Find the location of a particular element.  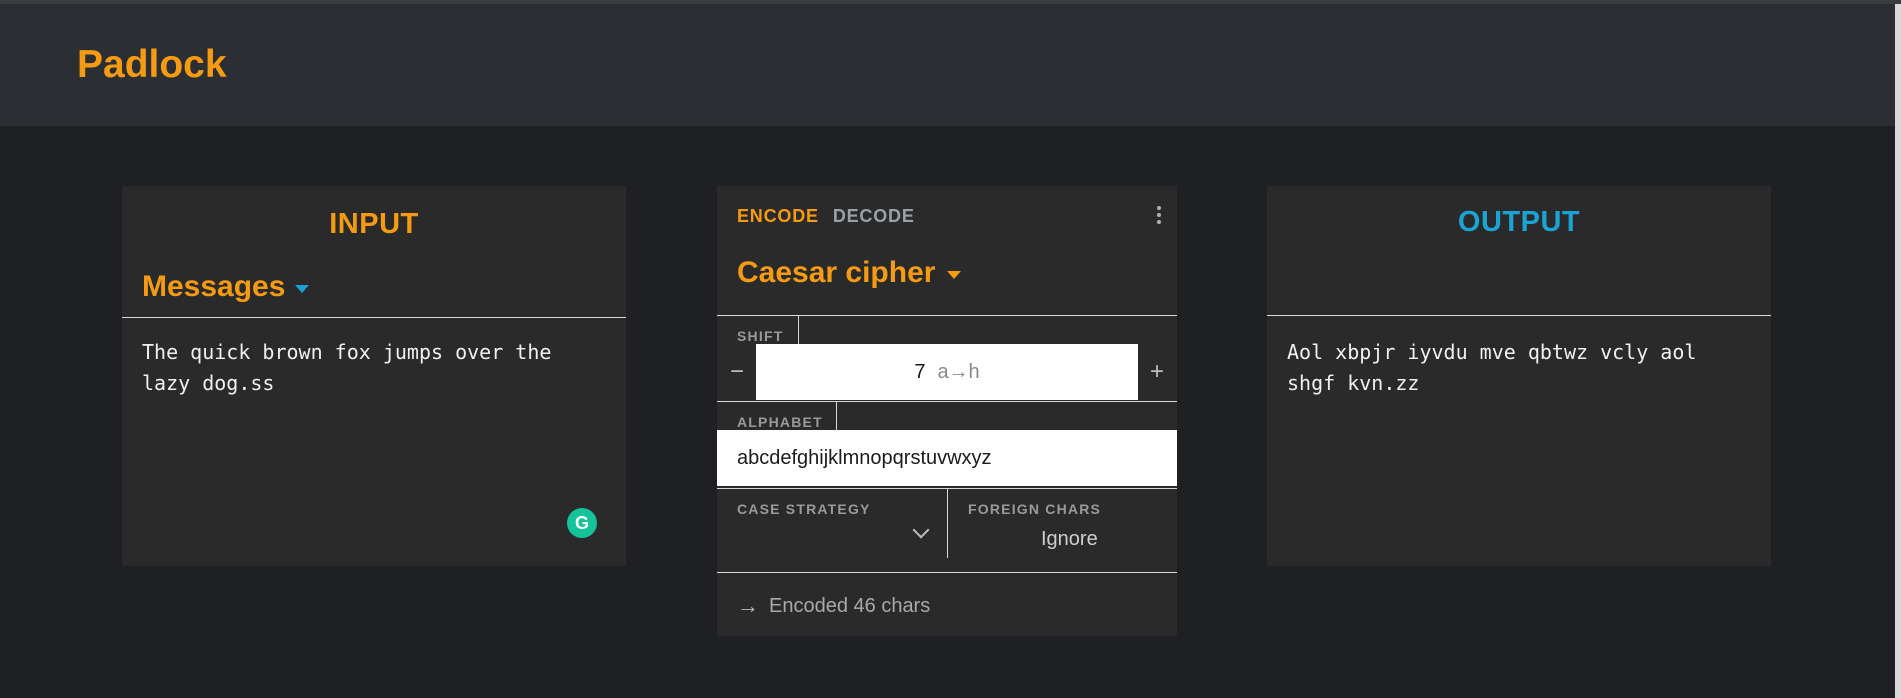

options-divider is located at coordinates (947, 572).